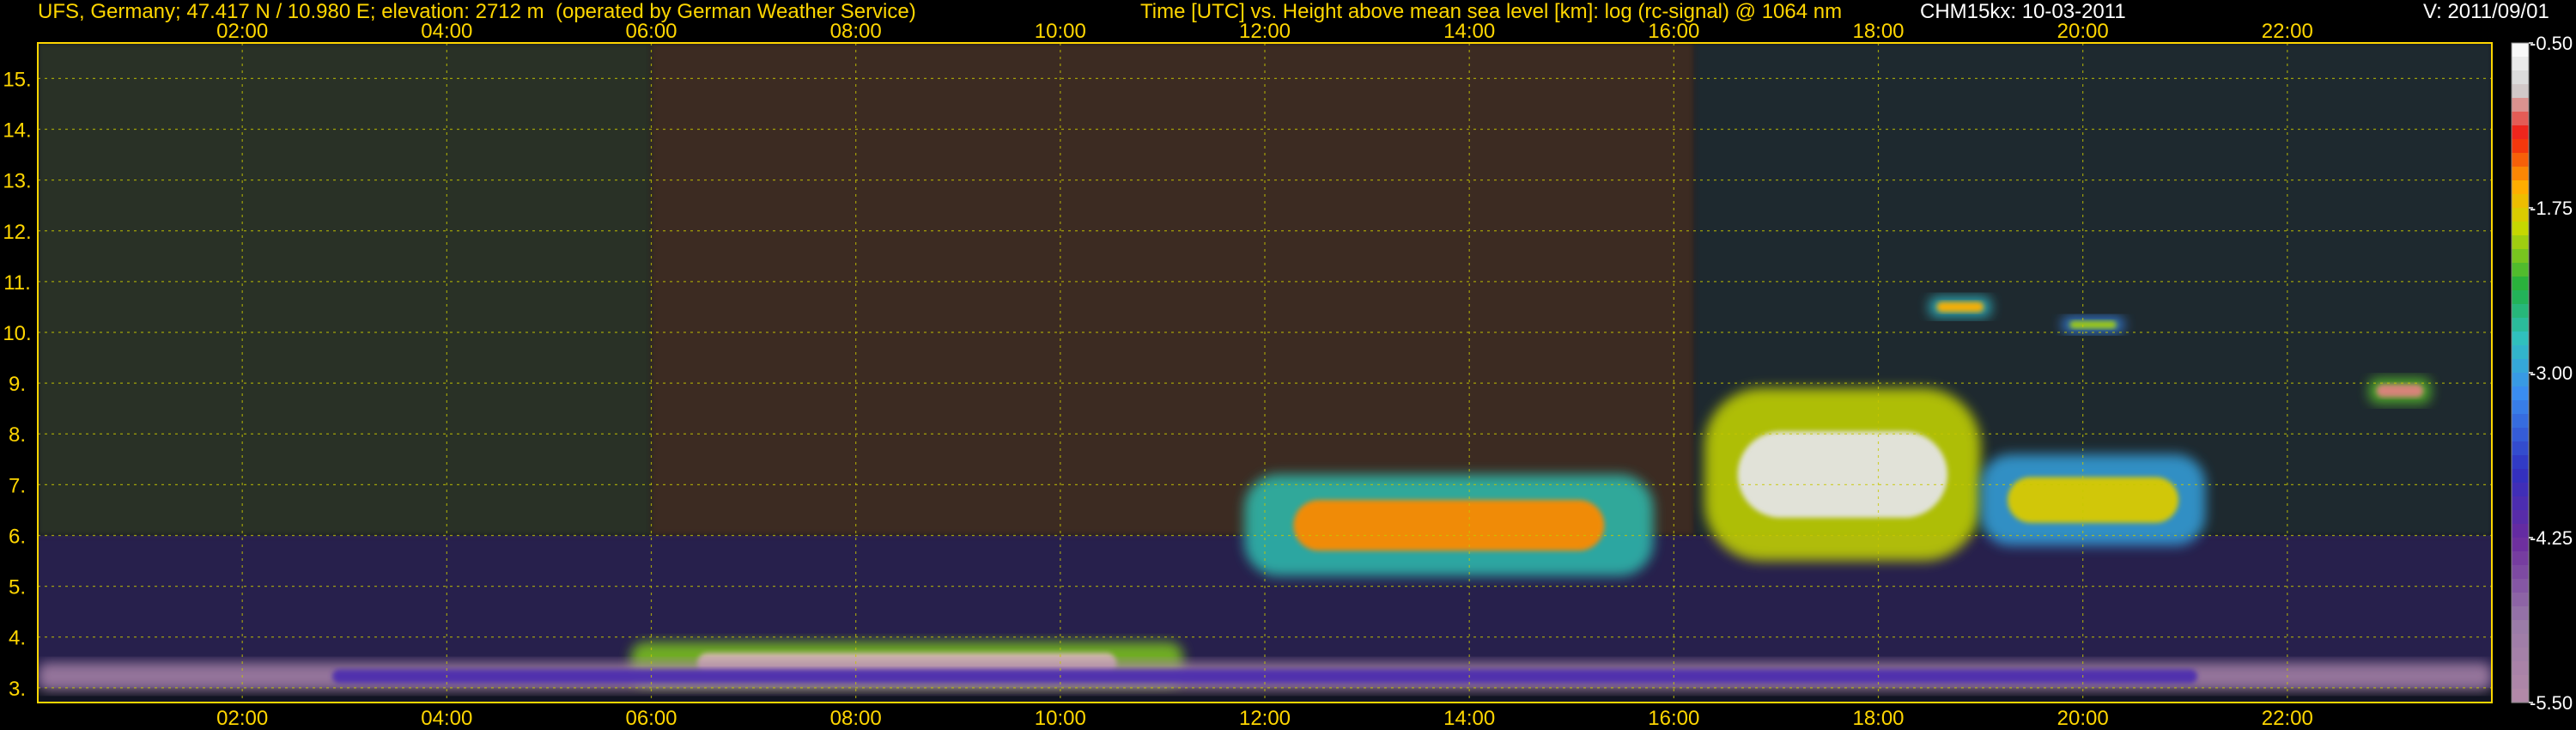  What do you see at coordinates (1469, 718) in the screenshot?
I see `x-tick-label-bottom: 14:00` at bounding box center [1469, 718].